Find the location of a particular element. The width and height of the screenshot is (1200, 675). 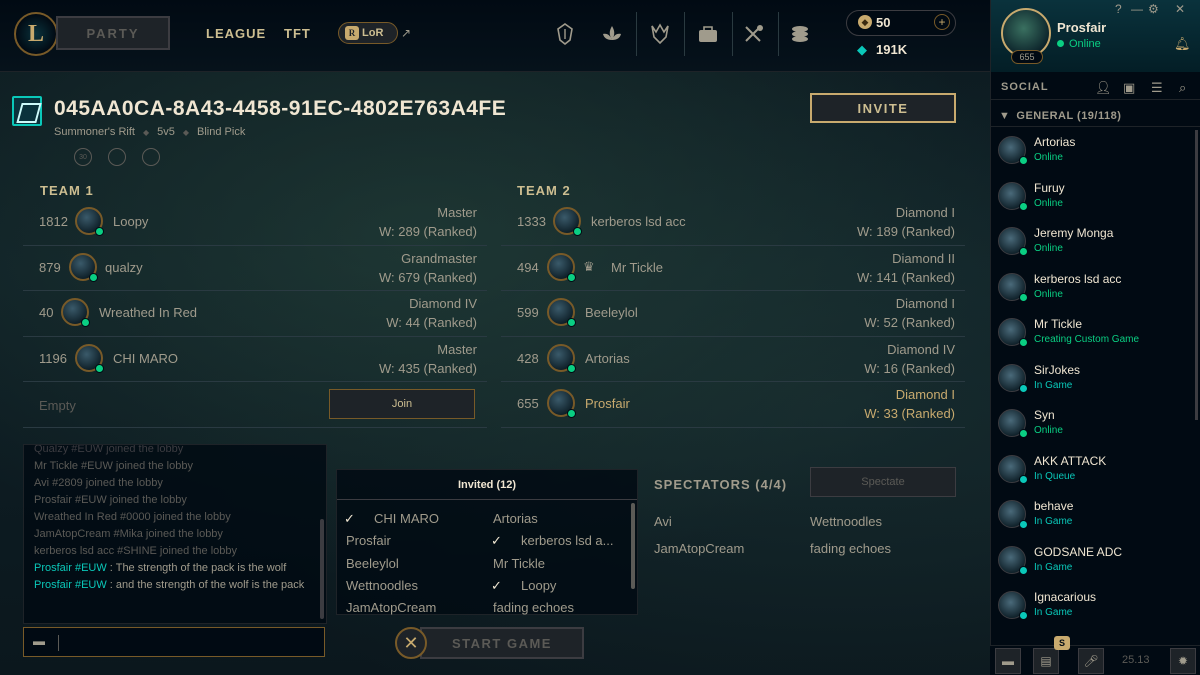

invited-player: Artorias is located at coordinates (515, 518).